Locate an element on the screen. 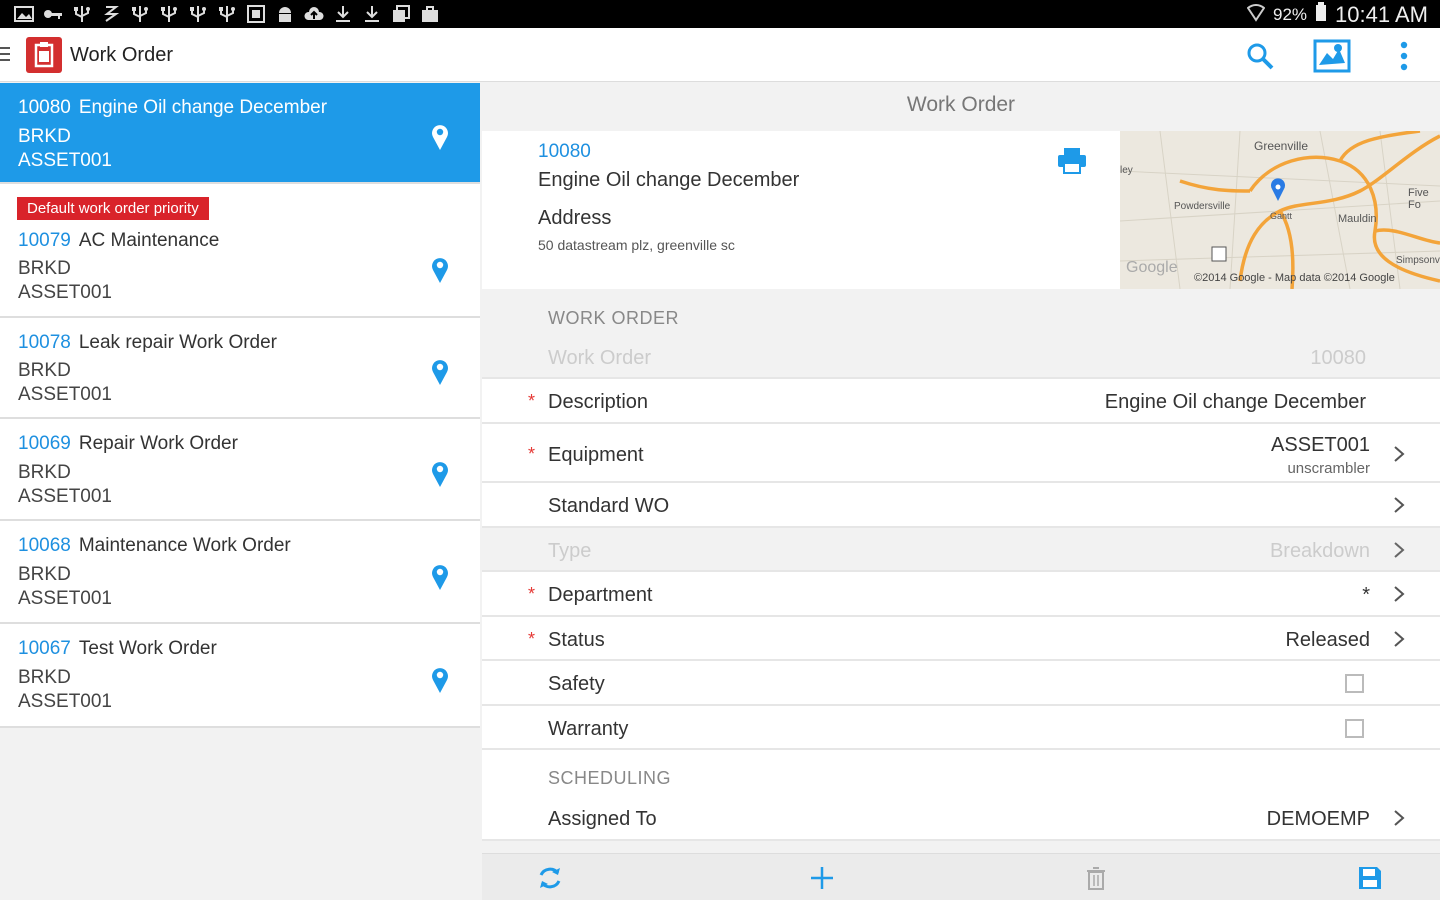 Image resolution: width=1440 pixels, height=900 pixels. field-label: Warranty is located at coordinates (588, 729).